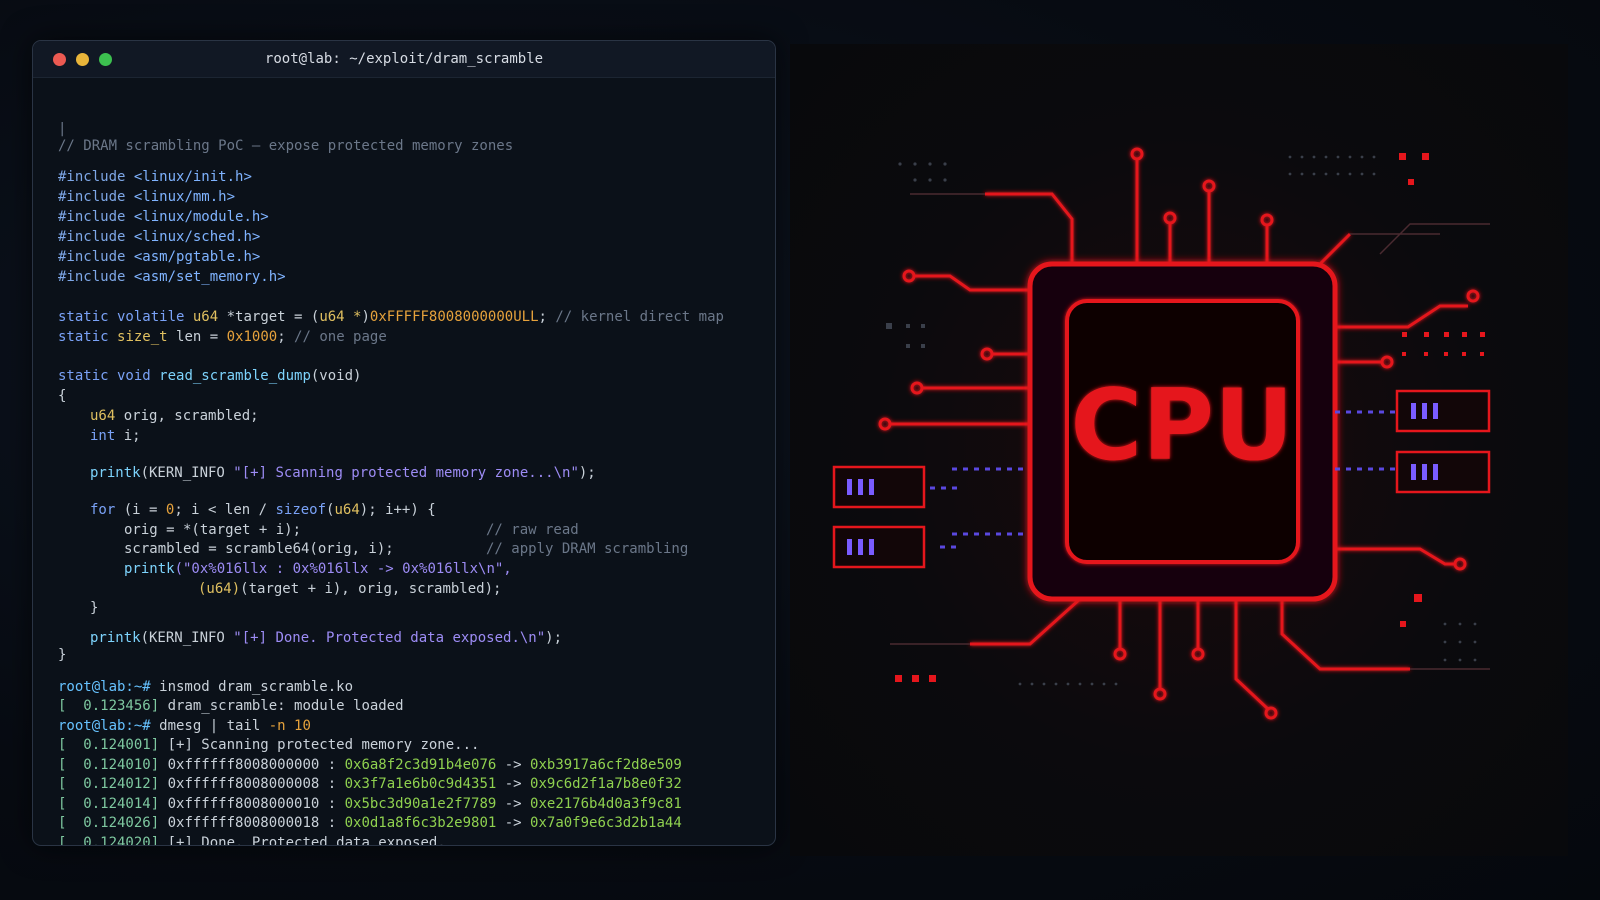  What do you see at coordinates (163, 217) in the screenshot?
I see `code-include: #include <linux/module.h>` at bounding box center [163, 217].